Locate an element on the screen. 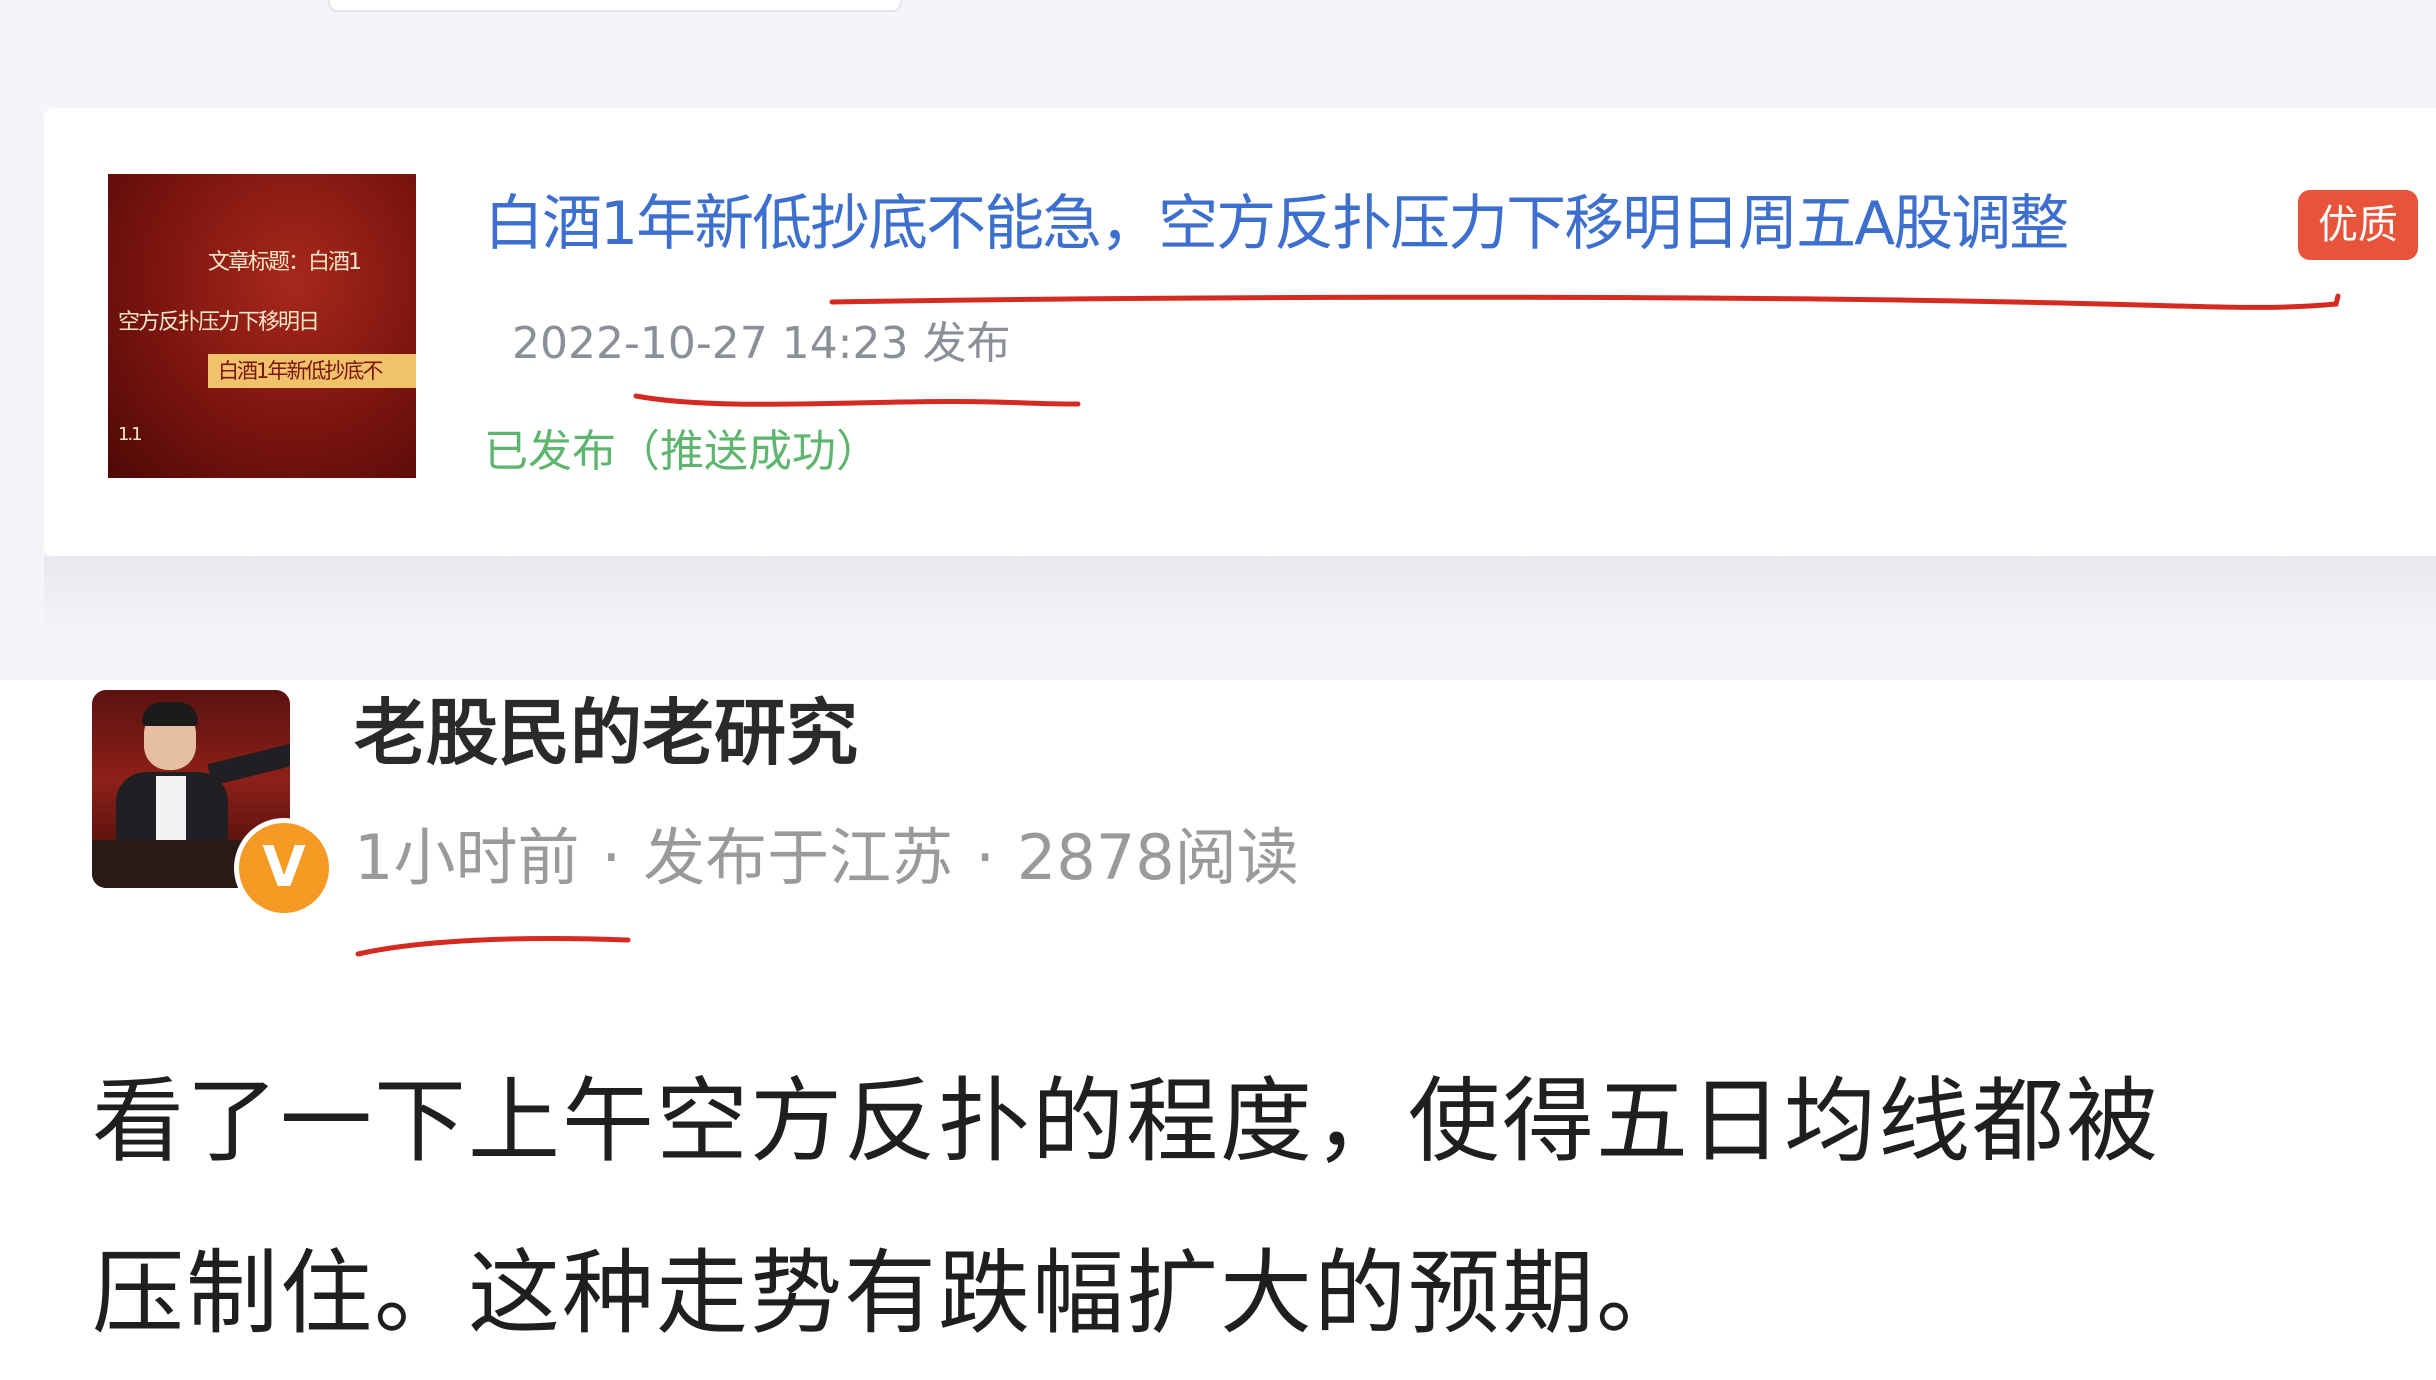  search-input is located at coordinates (615, 6).